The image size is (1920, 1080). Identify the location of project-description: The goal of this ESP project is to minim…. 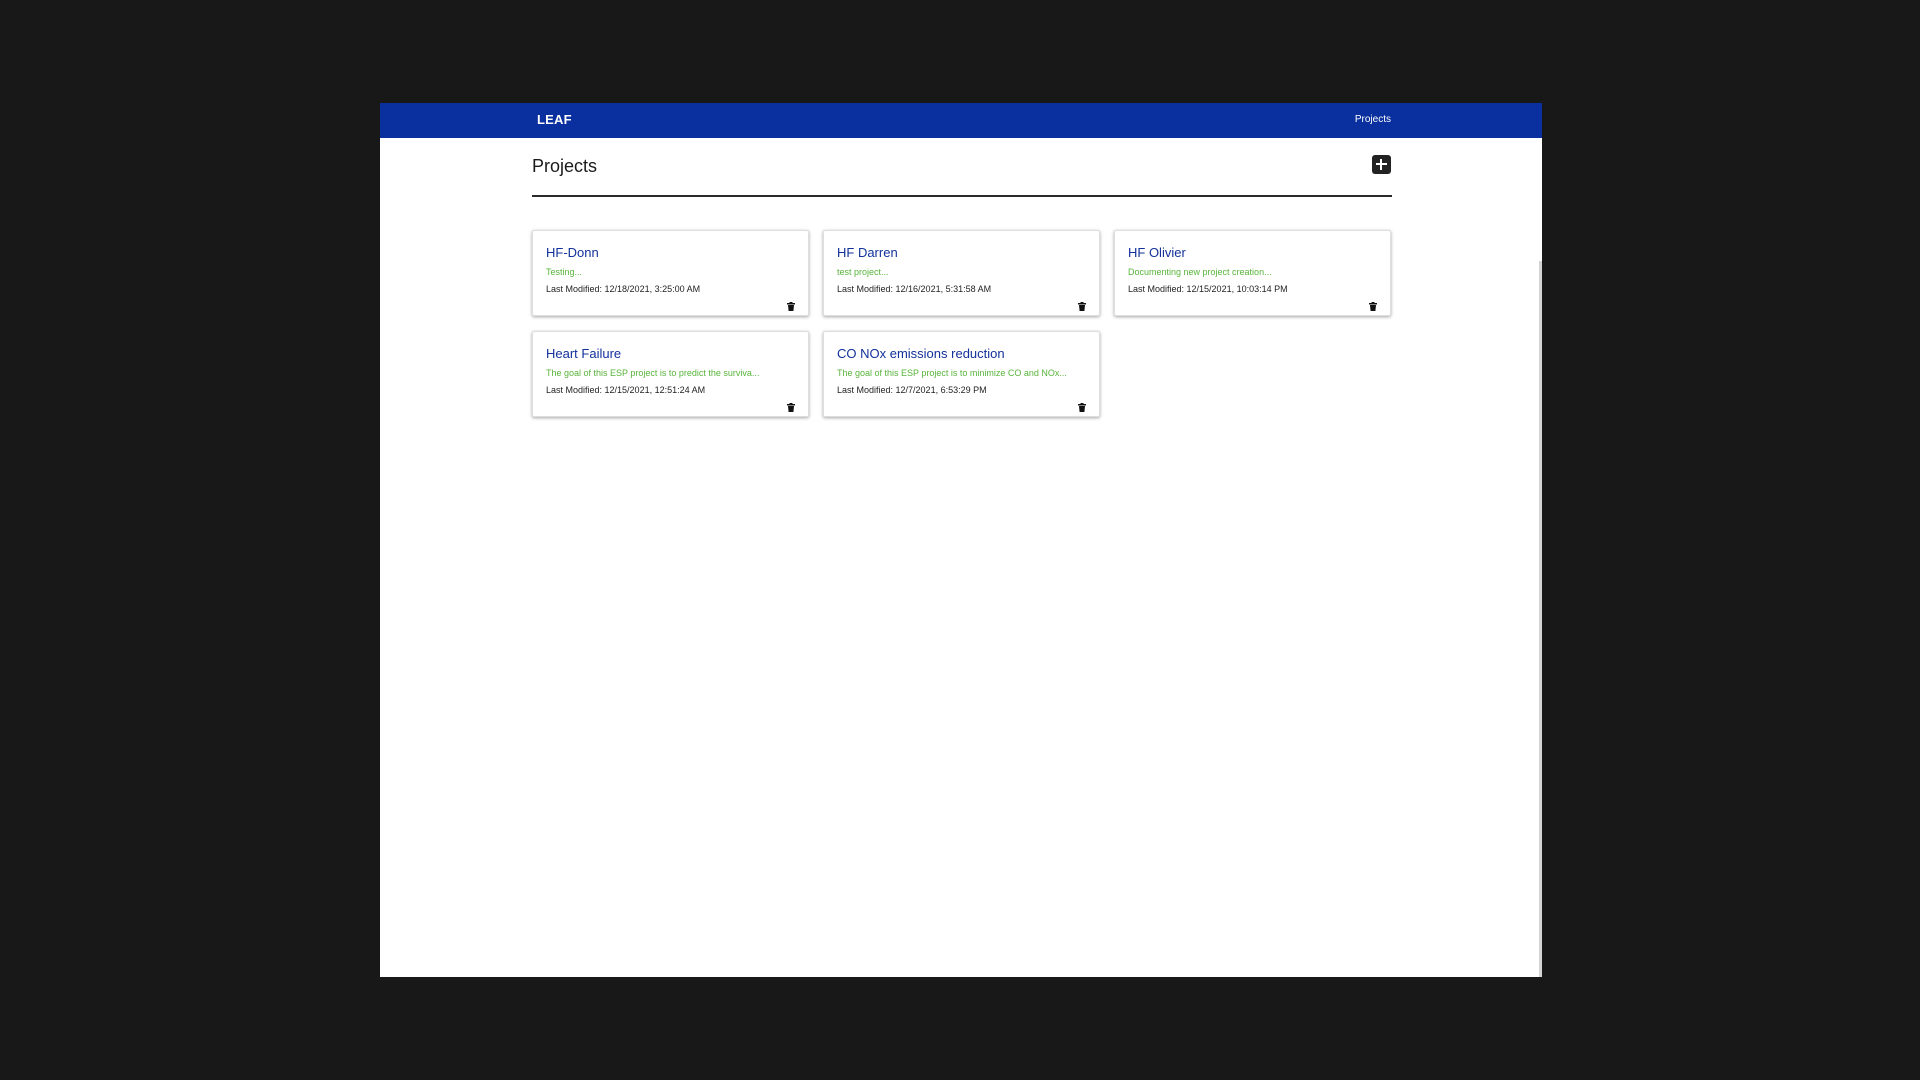
(952, 373).